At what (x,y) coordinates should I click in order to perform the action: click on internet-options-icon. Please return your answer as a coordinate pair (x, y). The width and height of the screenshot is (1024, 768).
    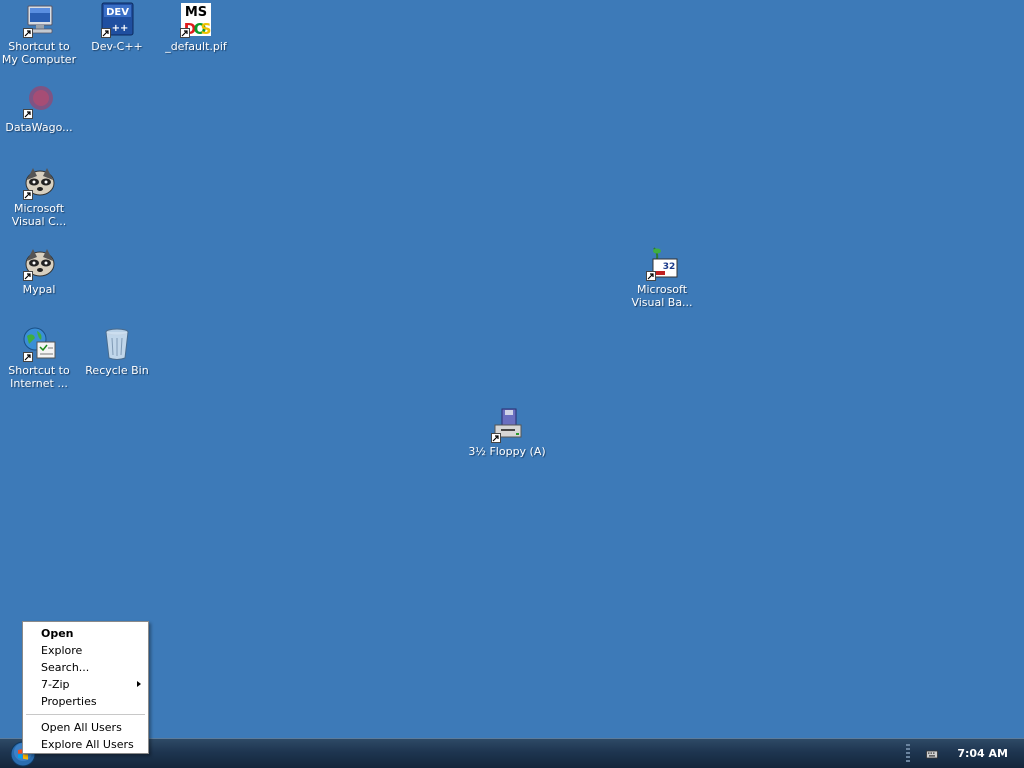
    Looking at the image, I should click on (39, 344).